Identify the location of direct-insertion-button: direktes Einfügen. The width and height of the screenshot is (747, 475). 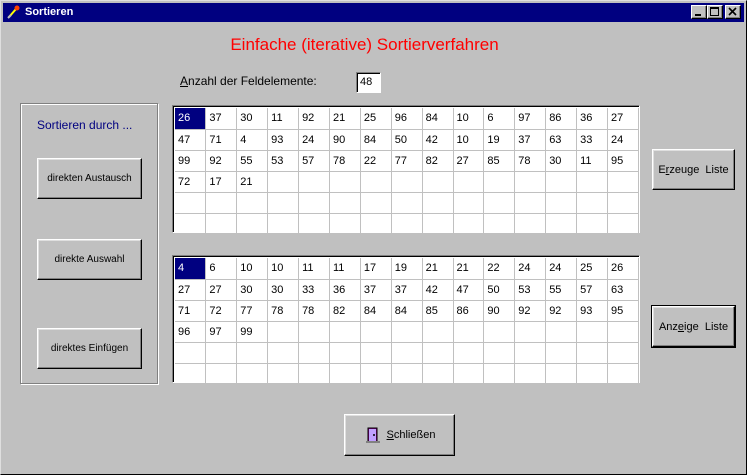
(89, 348).